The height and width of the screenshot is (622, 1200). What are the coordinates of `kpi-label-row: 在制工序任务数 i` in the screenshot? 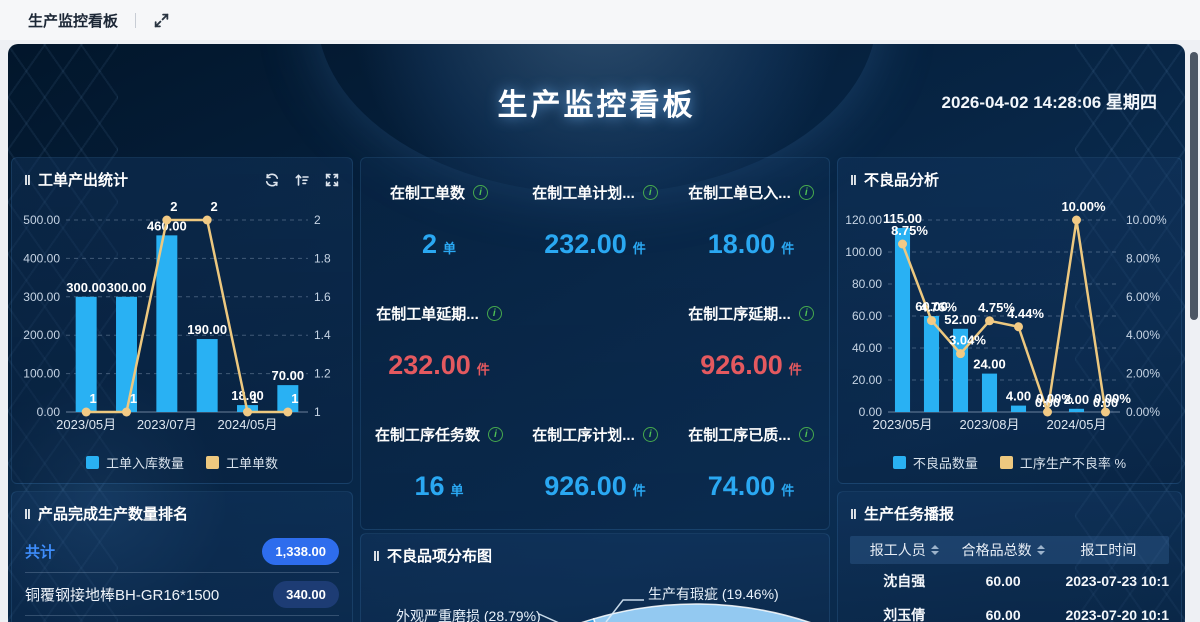 It's located at (439, 434).